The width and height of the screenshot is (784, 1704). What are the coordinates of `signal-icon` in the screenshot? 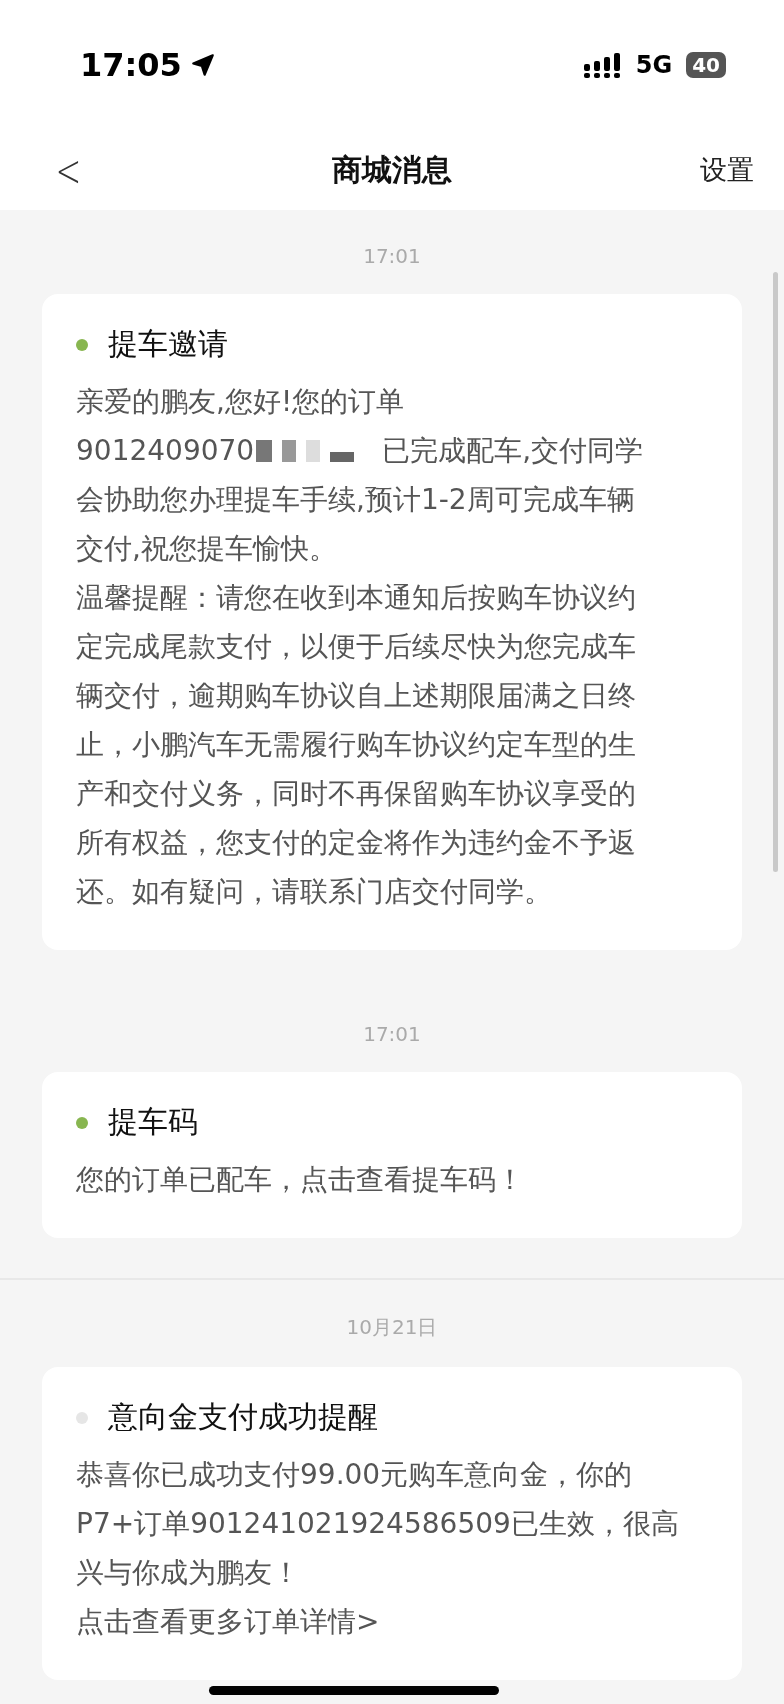 It's located at (602, 65).